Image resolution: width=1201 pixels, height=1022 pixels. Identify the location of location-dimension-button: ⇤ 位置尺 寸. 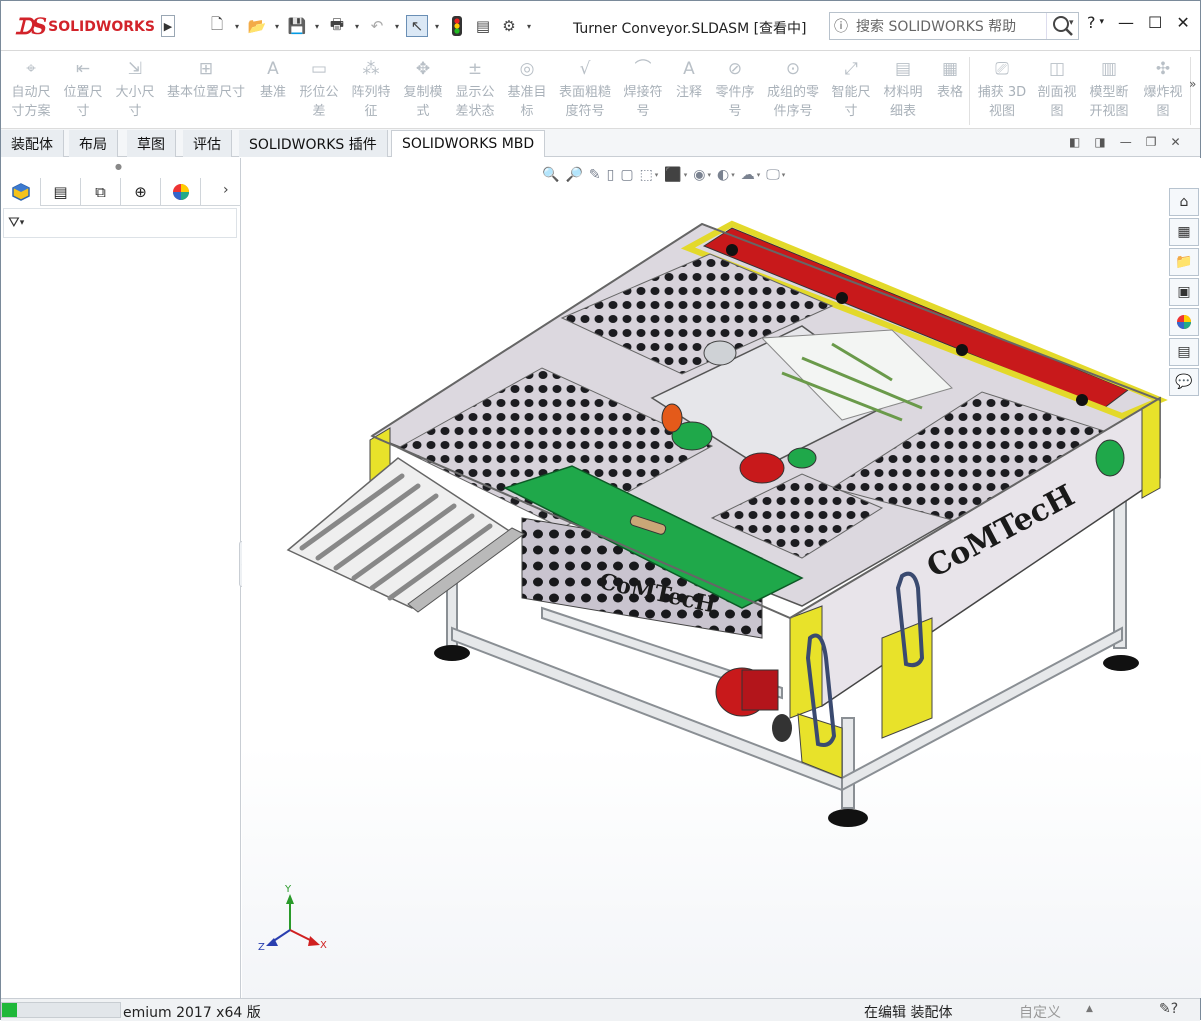
(83, 88).